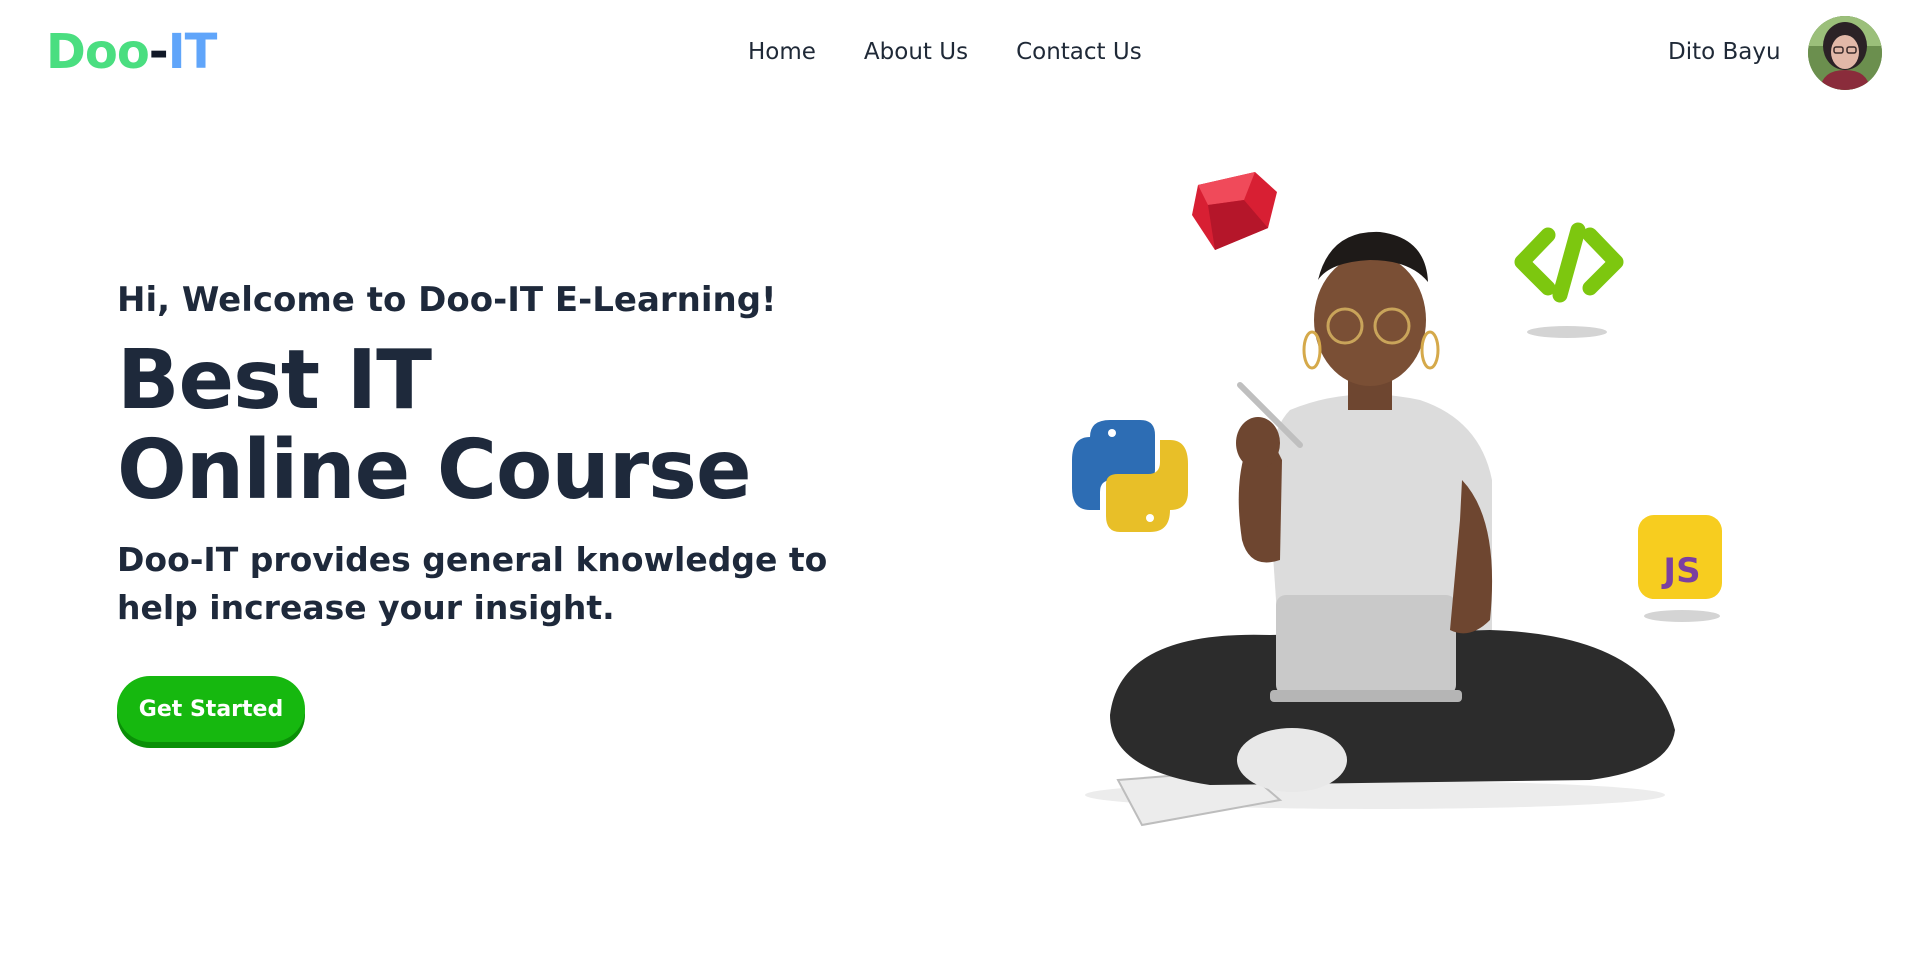 The height and width of the screenshot is (958, 1914). Describe the element at coordinates (211, 709) in the screenshot. I see `get-started-button: Get Started` at that location.